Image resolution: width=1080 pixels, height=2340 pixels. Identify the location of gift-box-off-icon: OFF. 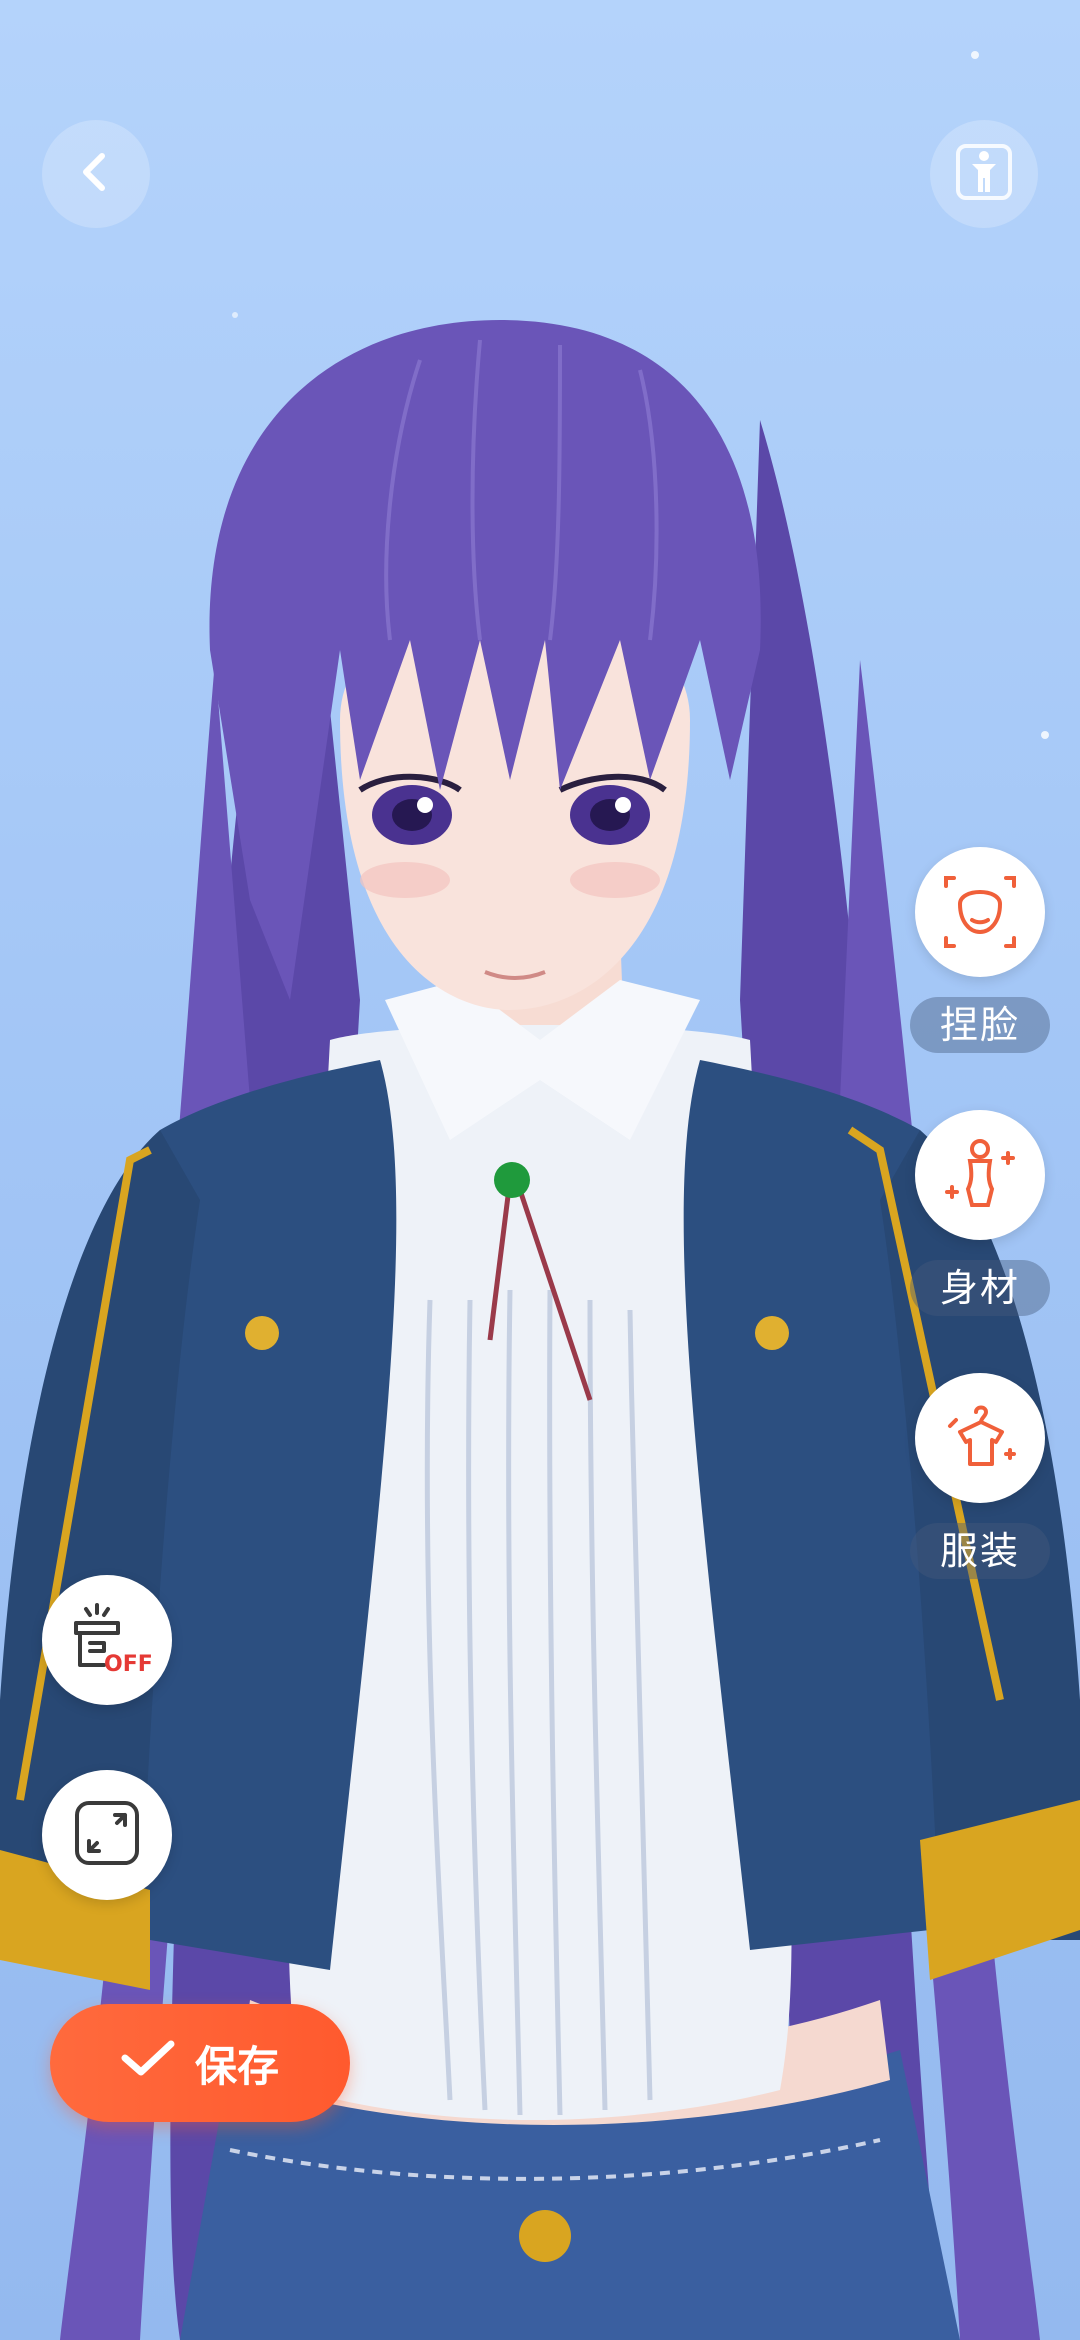
(107, 1640).